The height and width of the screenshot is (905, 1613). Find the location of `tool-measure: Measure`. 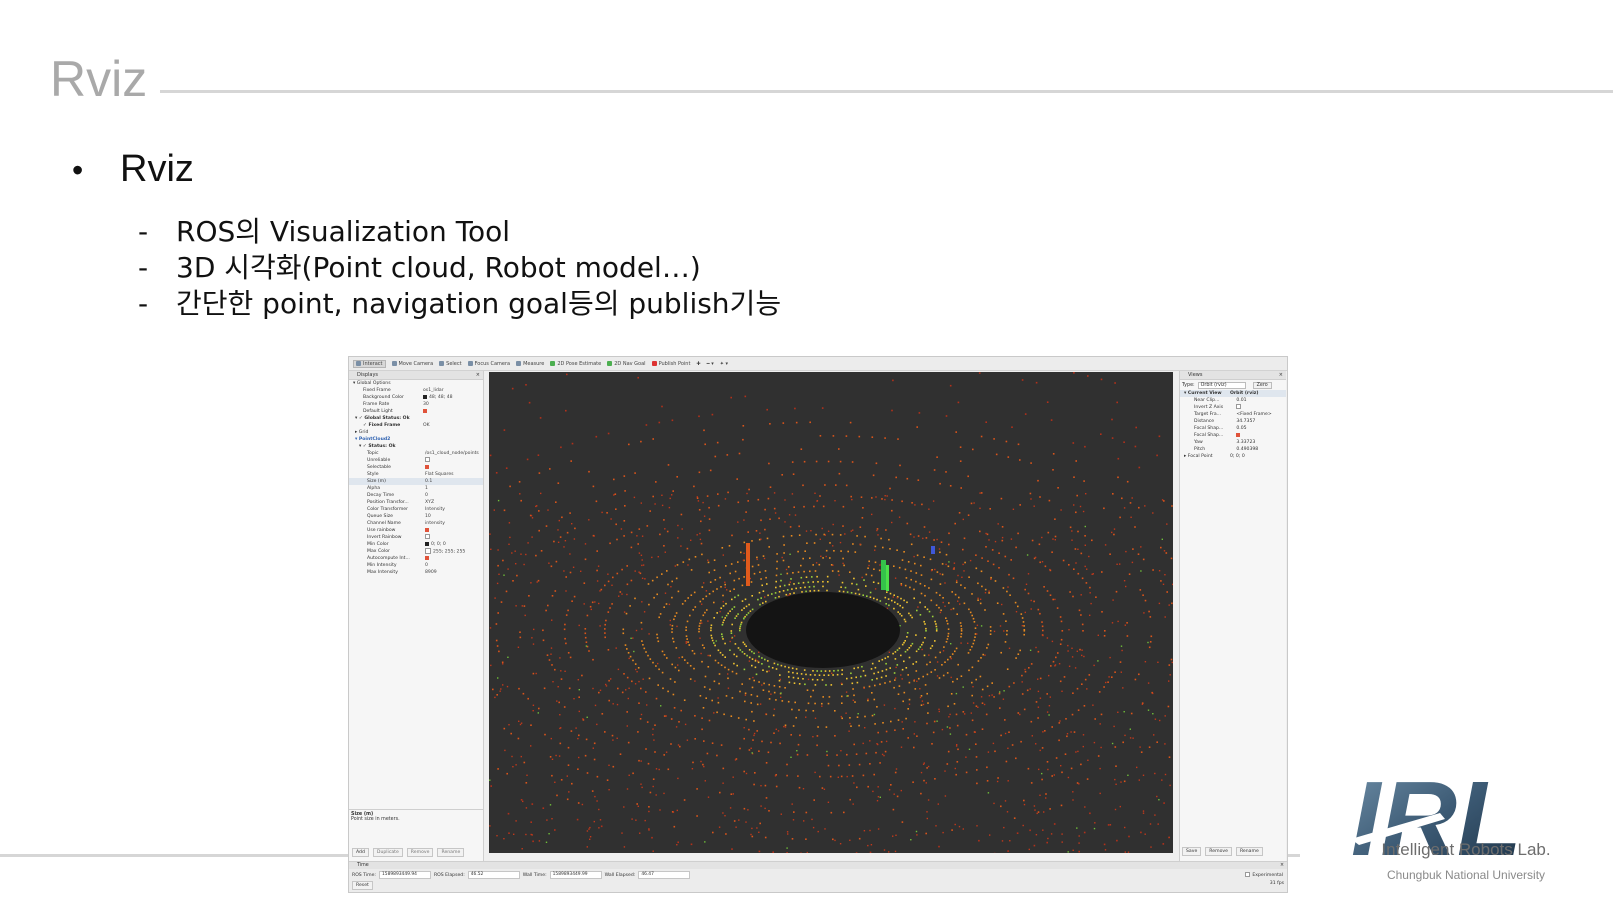

tool-measure: Measure is located at coordinates (530, 364).